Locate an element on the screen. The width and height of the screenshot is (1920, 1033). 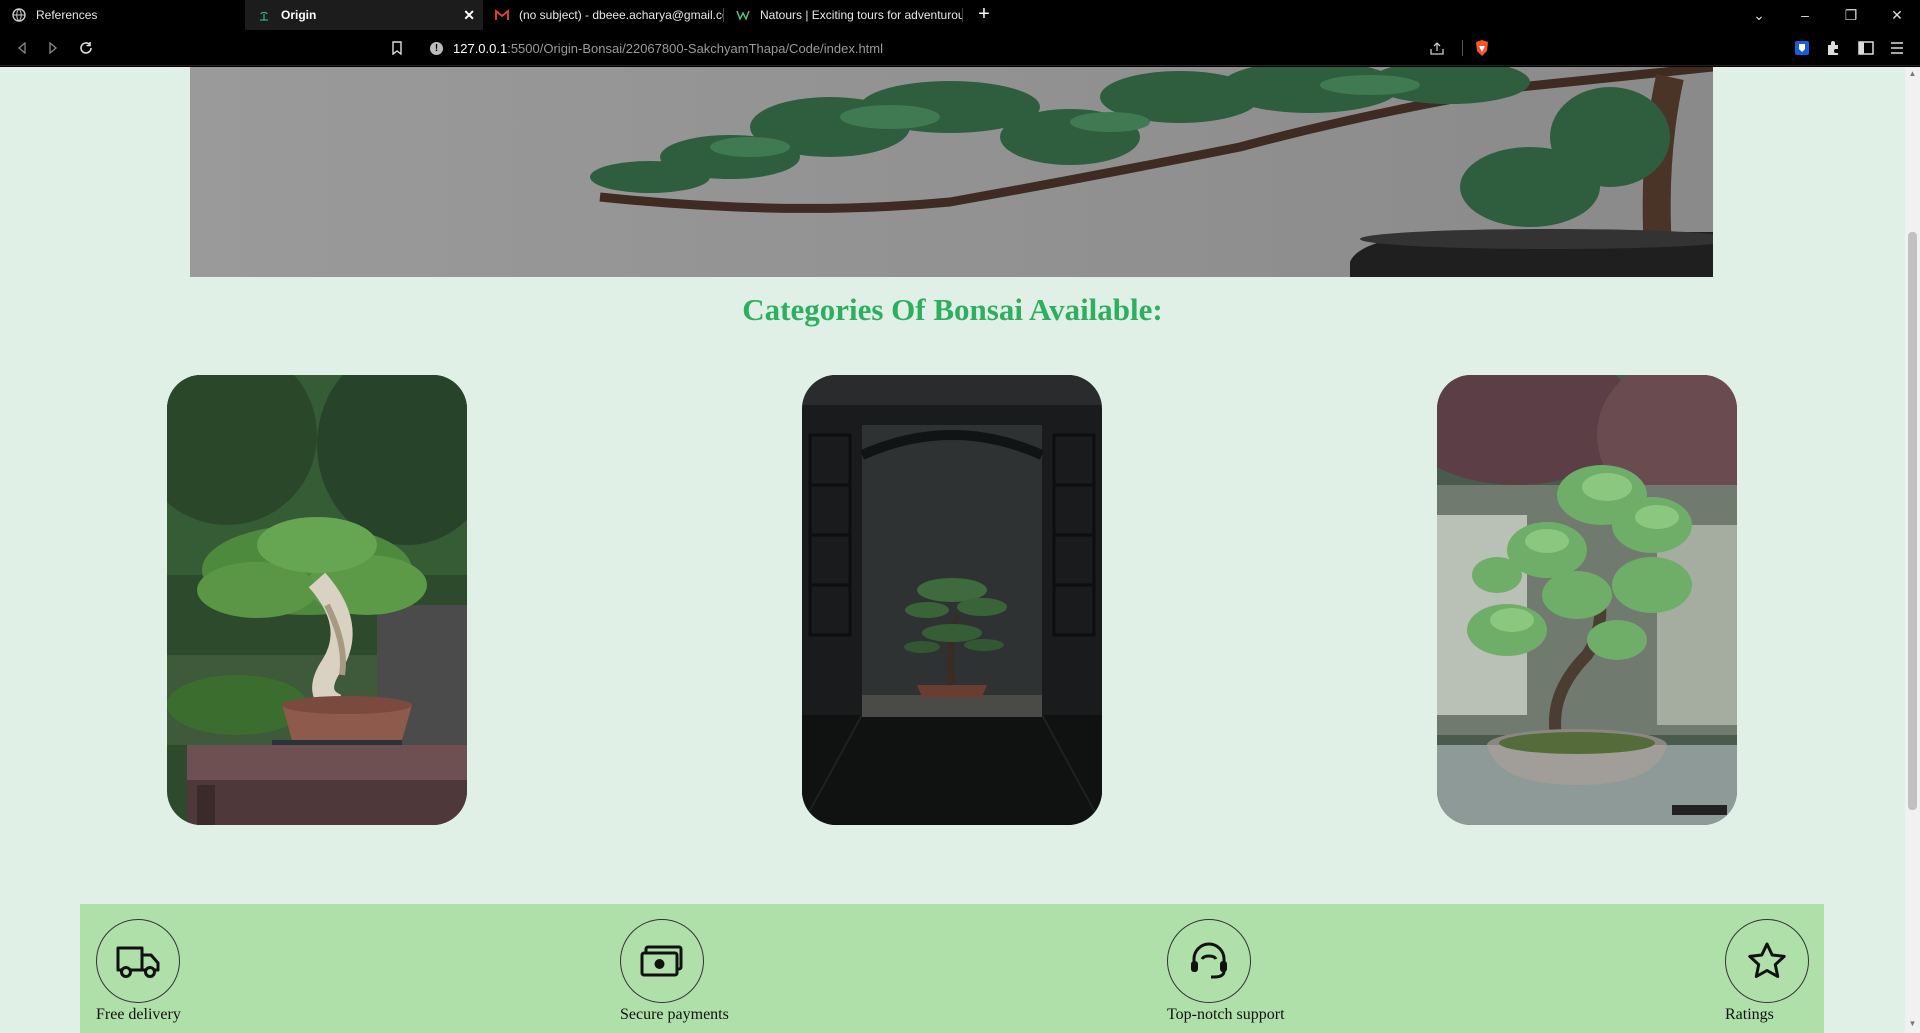
feature-free-delivery: Free delivery is located at coordinates (138, 971).